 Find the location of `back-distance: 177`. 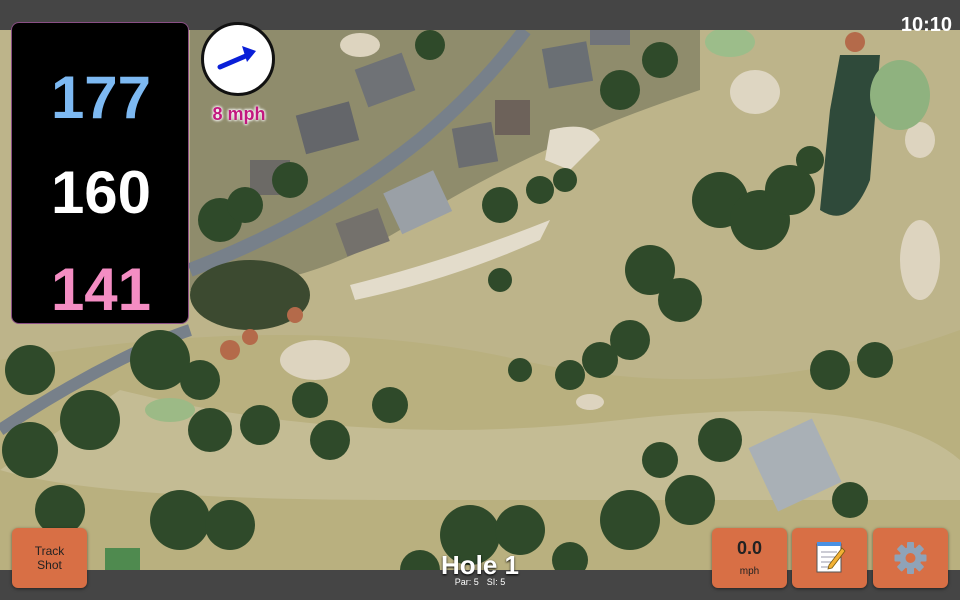

back-distance: 177 is located at coordinates (101, 97).